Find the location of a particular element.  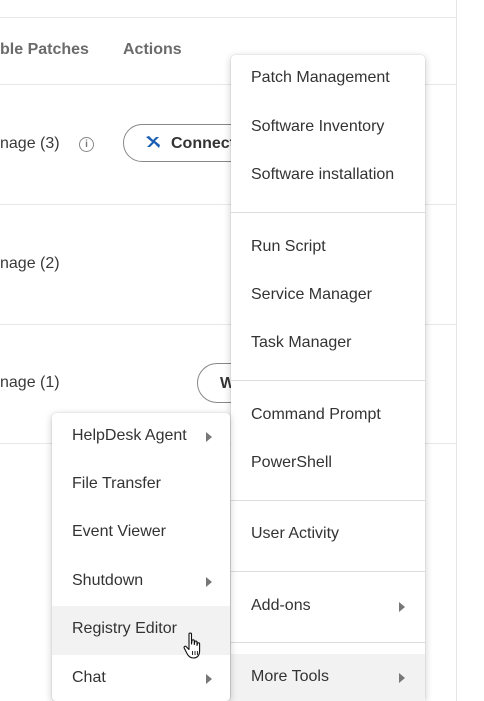

manage-link: nage (1) is located at coordinates (30, 383).